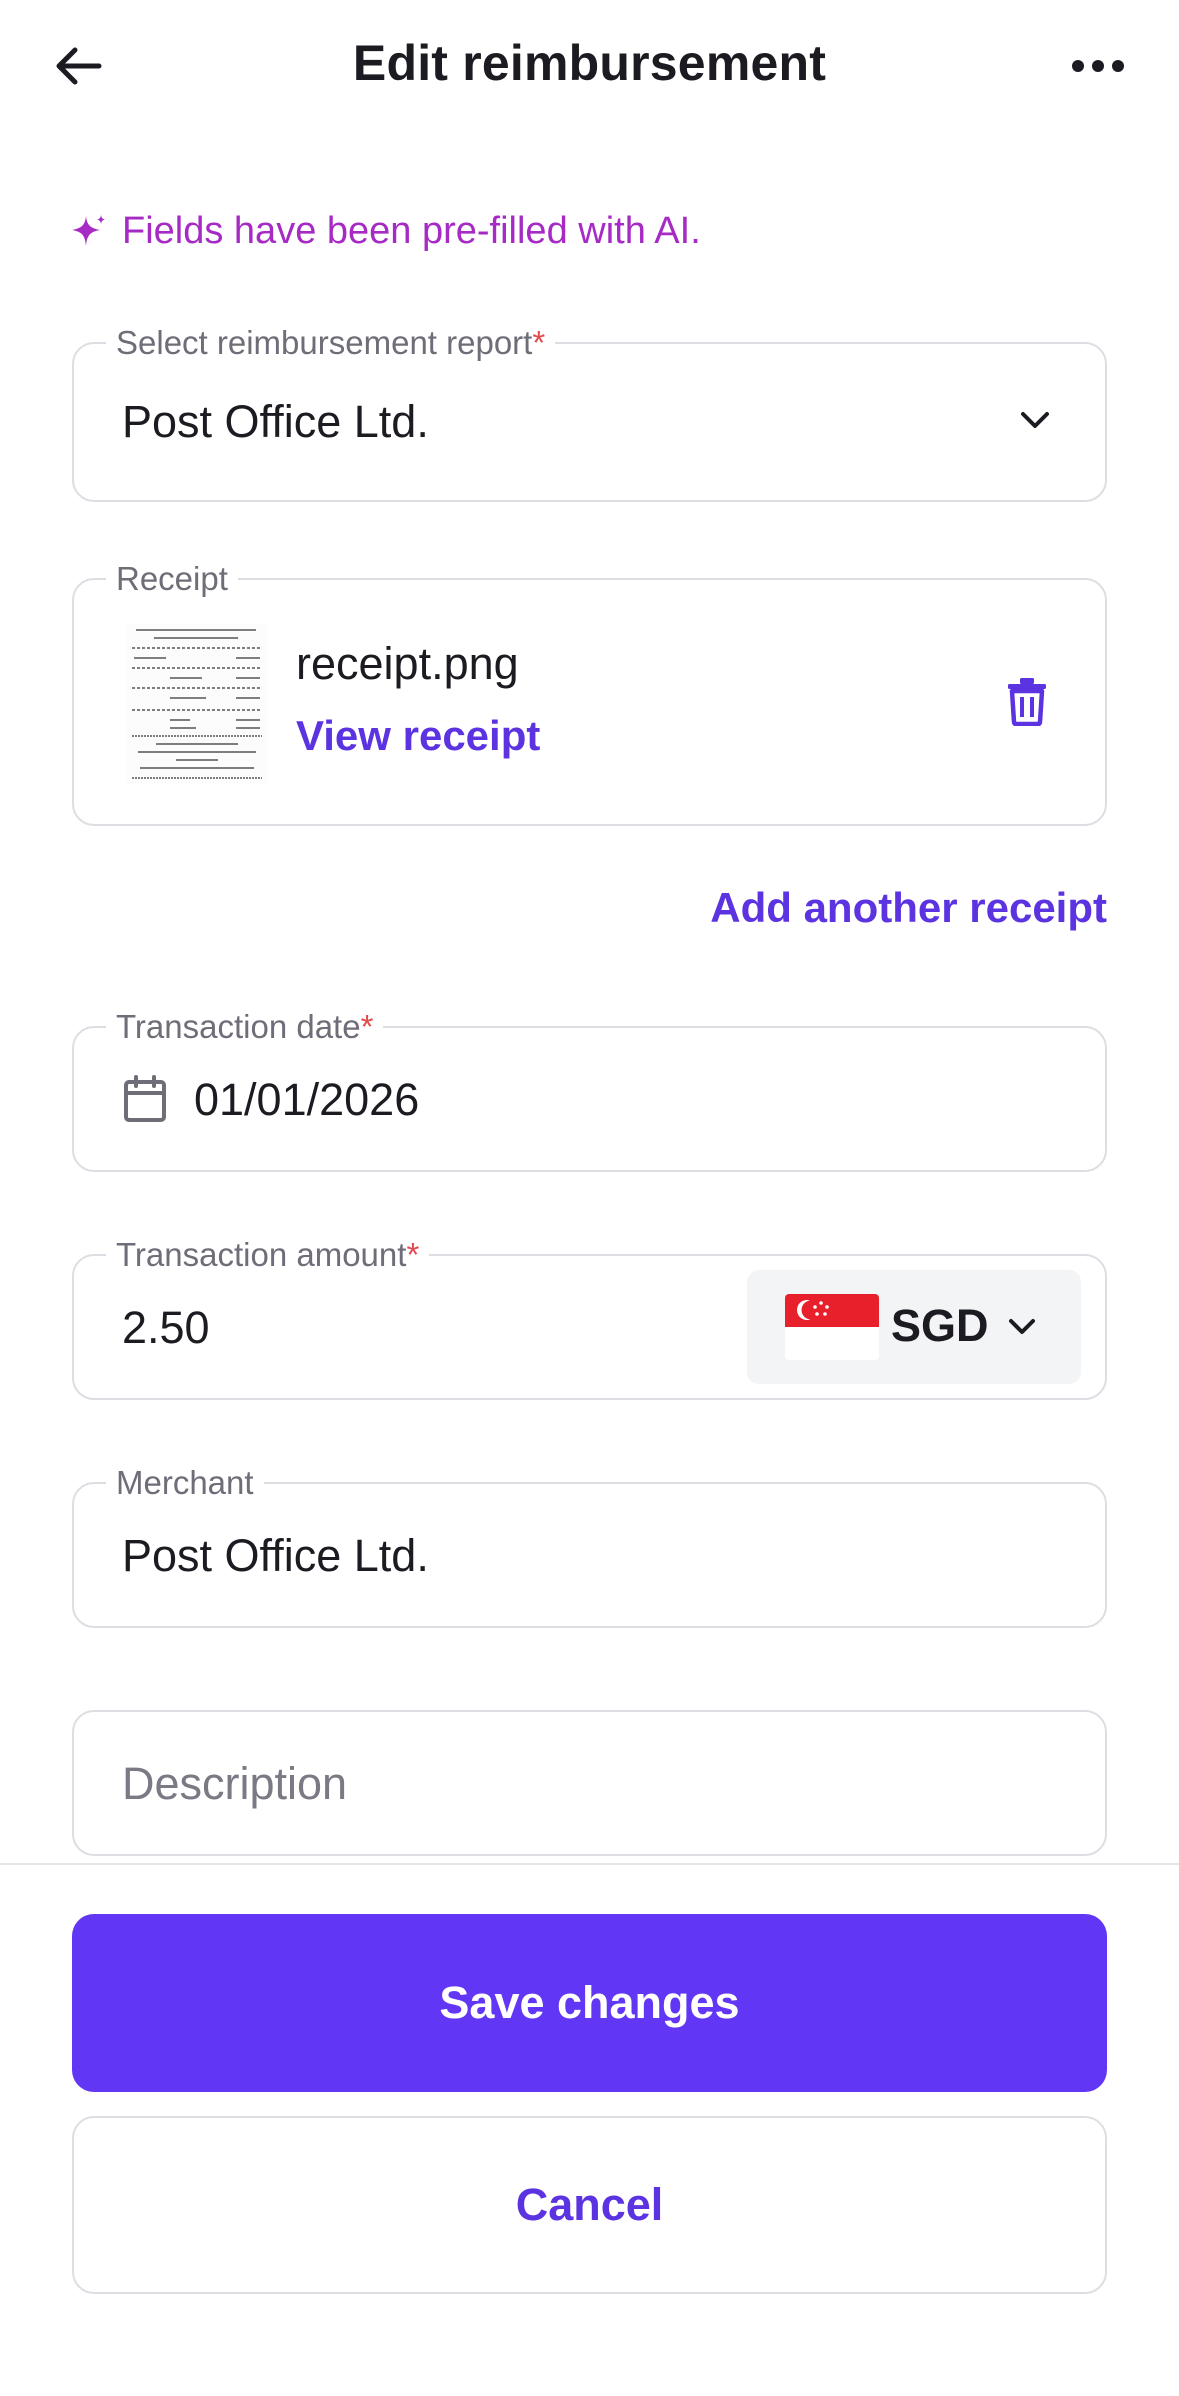  Describe the element at coordinates (235, 1783) in the screenshot. I see `description-placeholder: Description` at that location.